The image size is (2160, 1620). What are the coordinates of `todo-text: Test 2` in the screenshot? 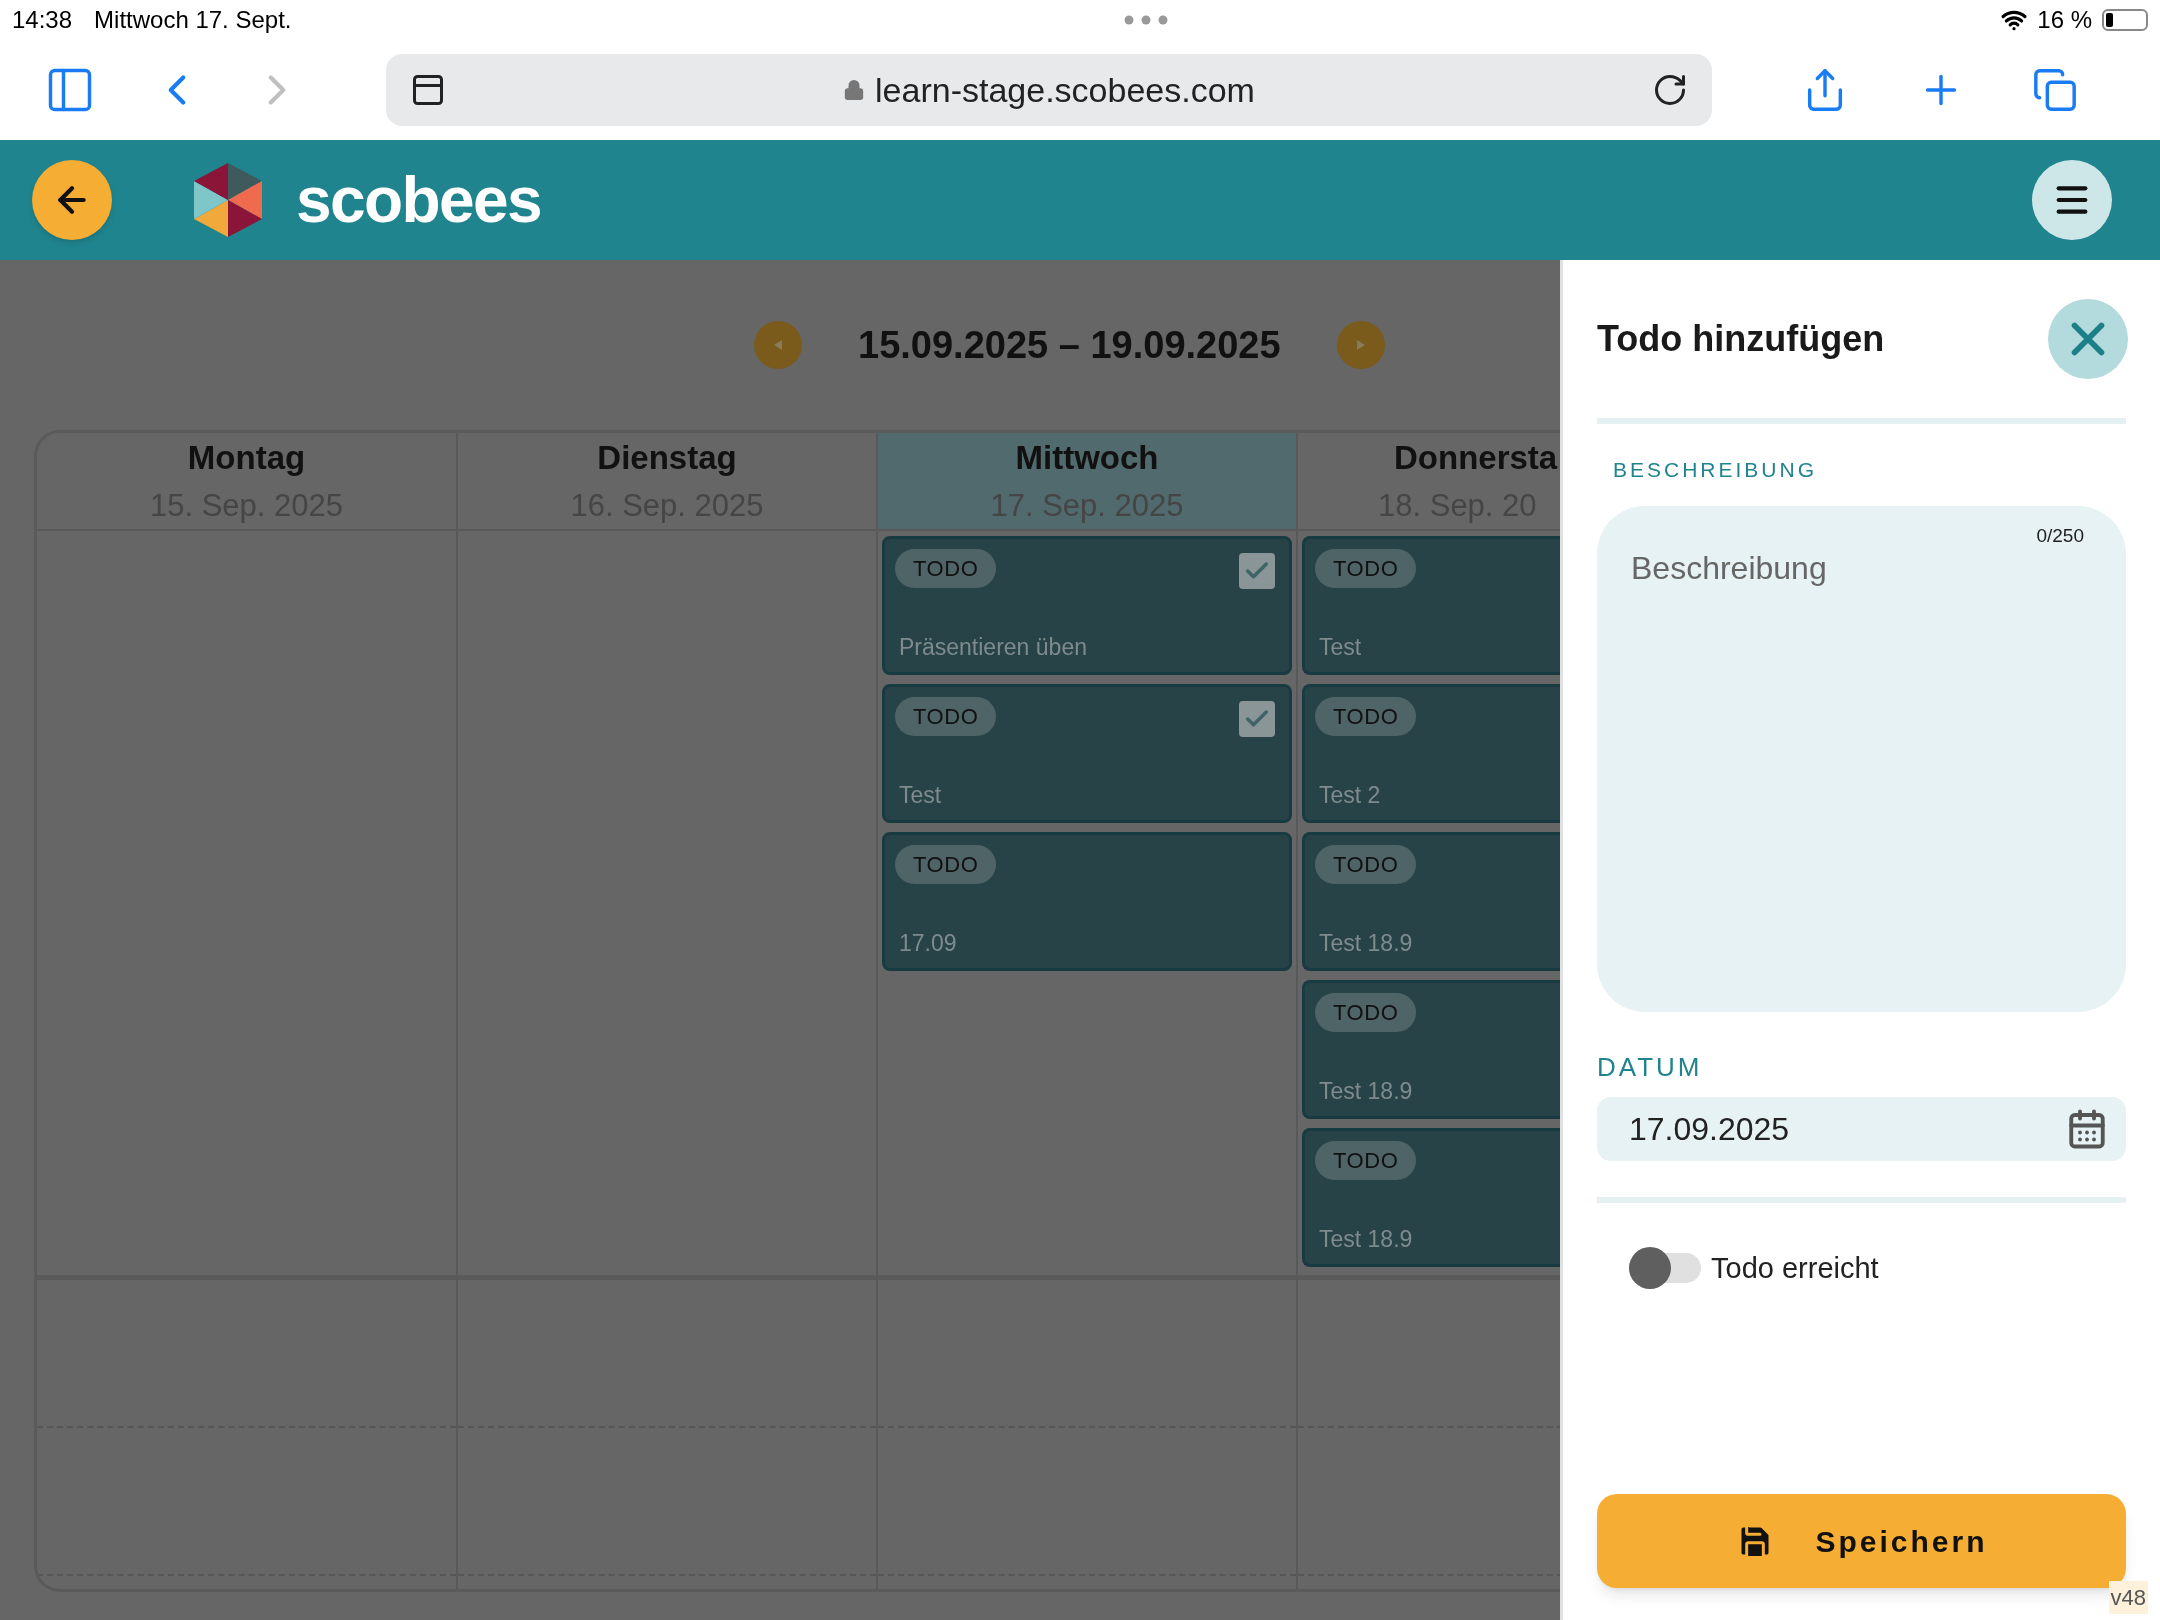 It's located at (1350, 795).